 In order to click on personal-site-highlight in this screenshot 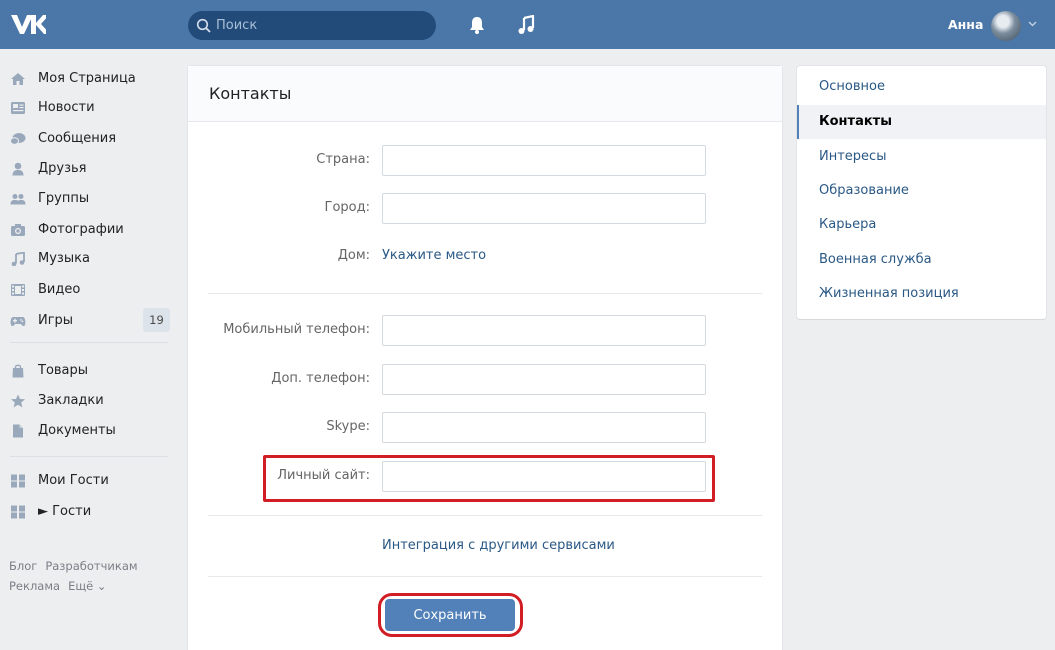, I will do `click(489, 478)`.